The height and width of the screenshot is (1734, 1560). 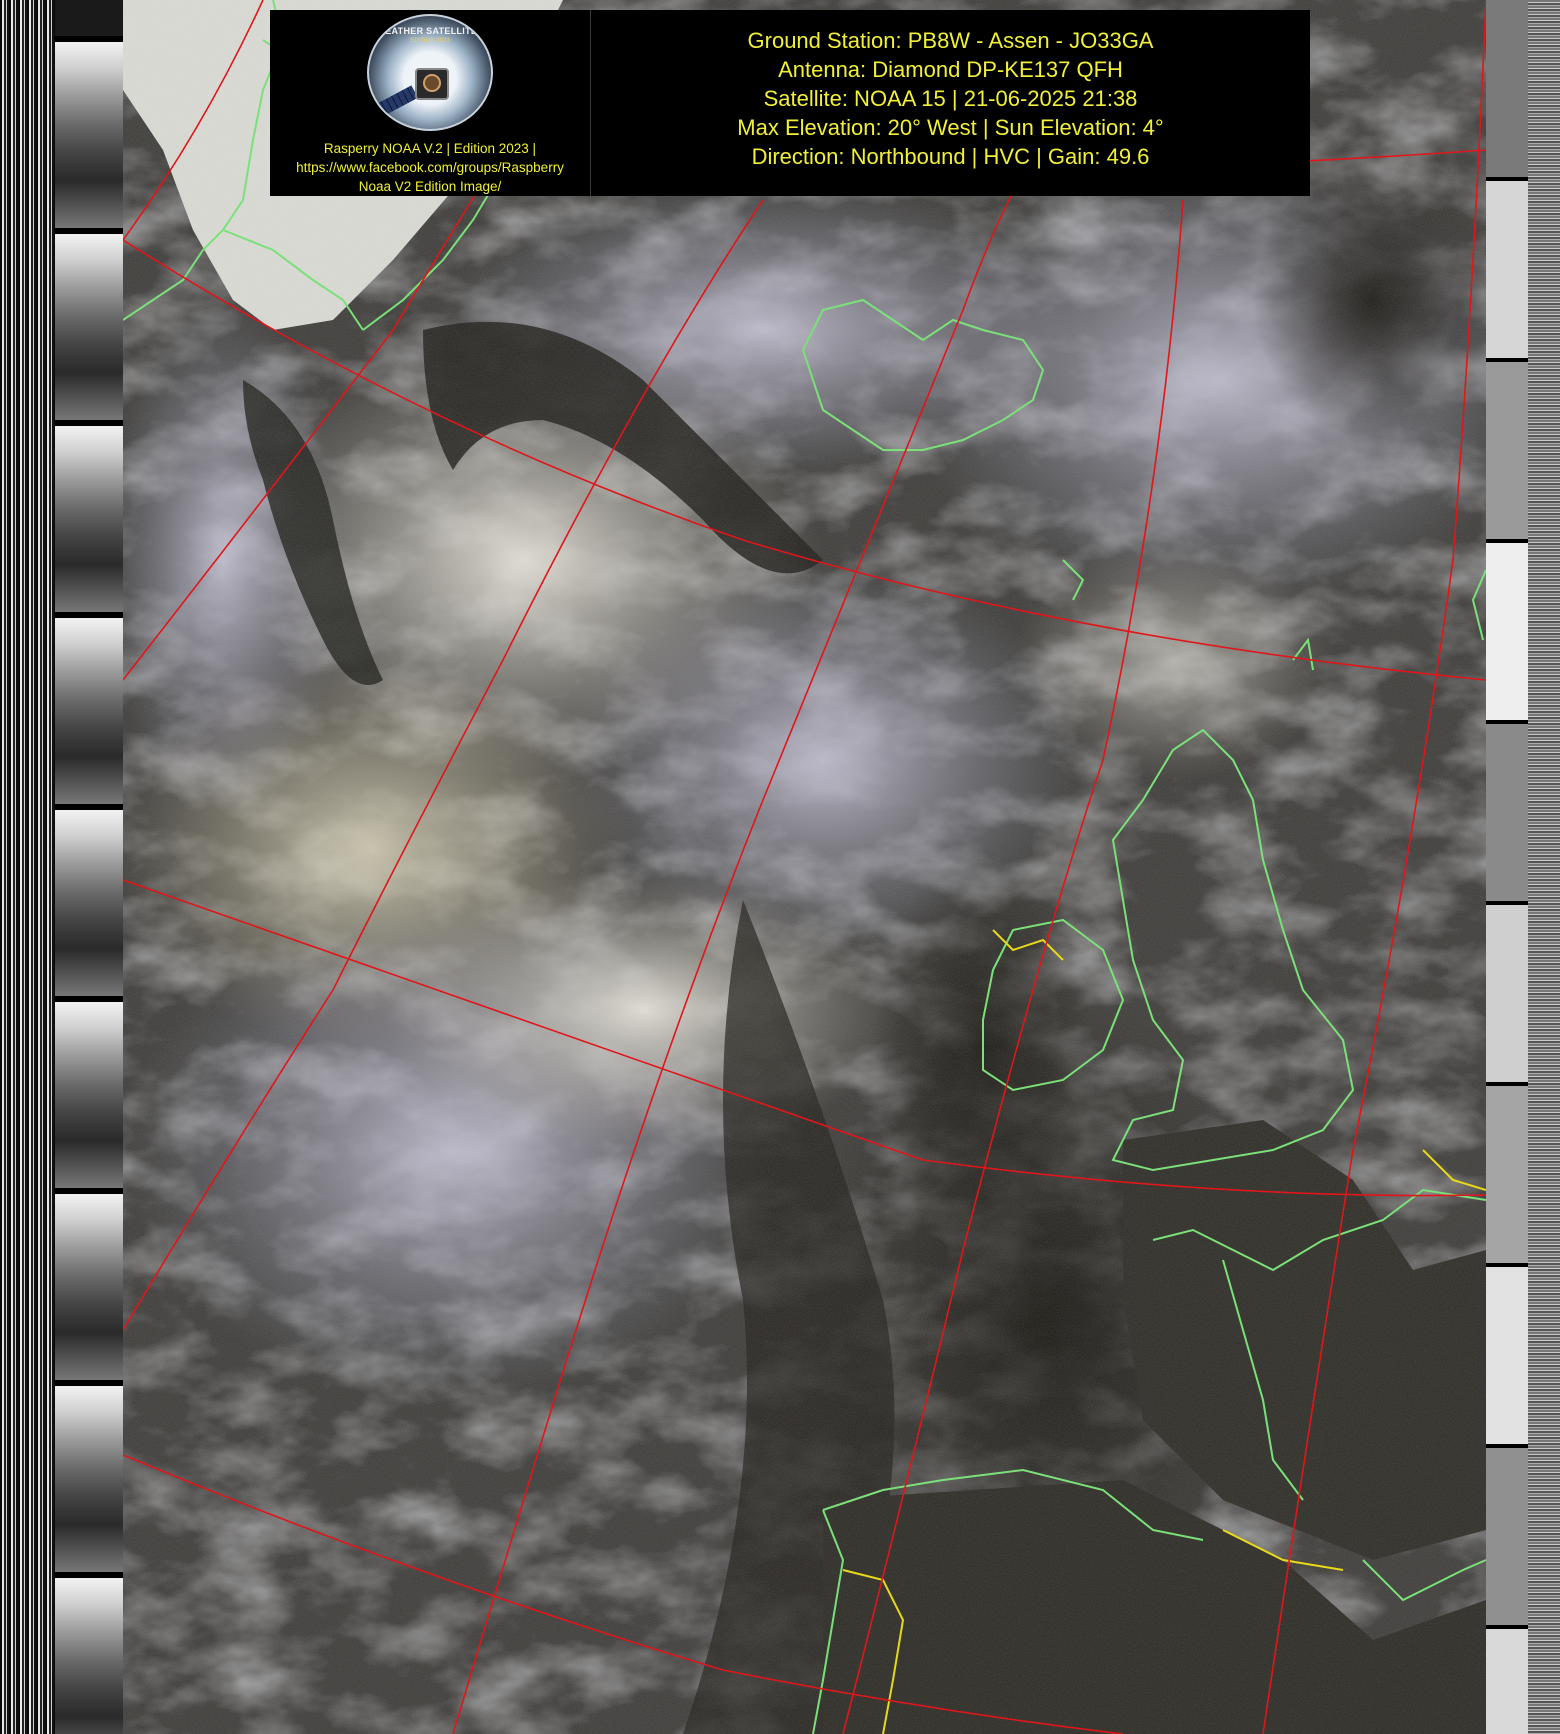 I want to click on weather-satellites-logo: WEATHER SATELLITES EDITION 2023, so click(x=430, y=72).